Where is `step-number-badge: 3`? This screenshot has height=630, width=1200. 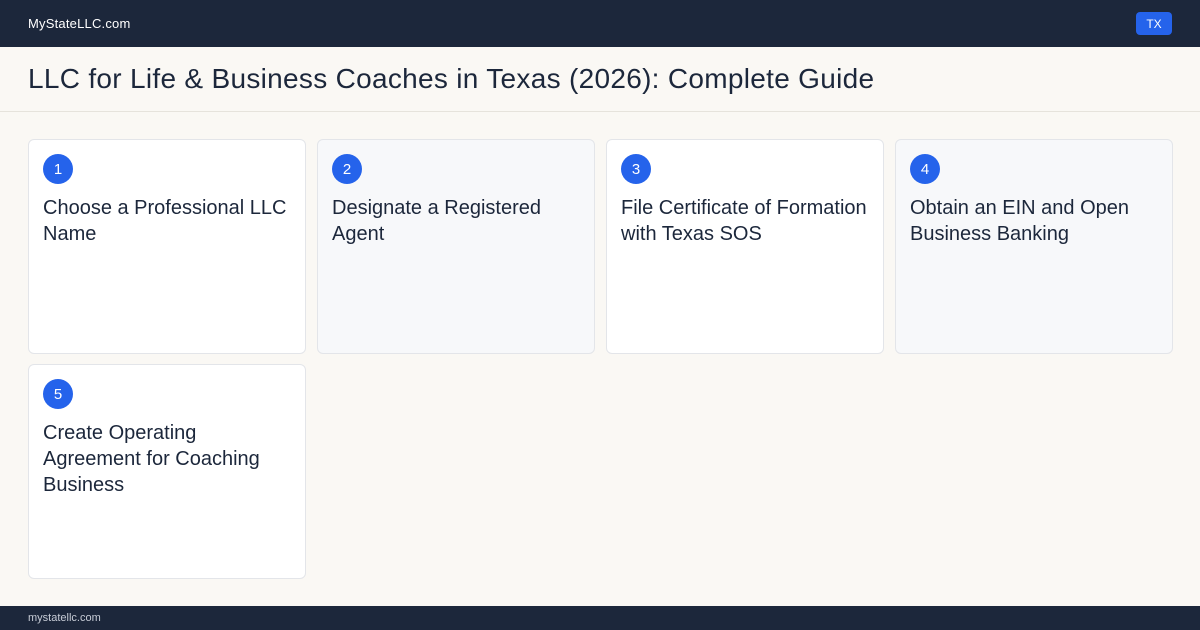
step-number-badge: 3 is located at coordinates (636, 169).